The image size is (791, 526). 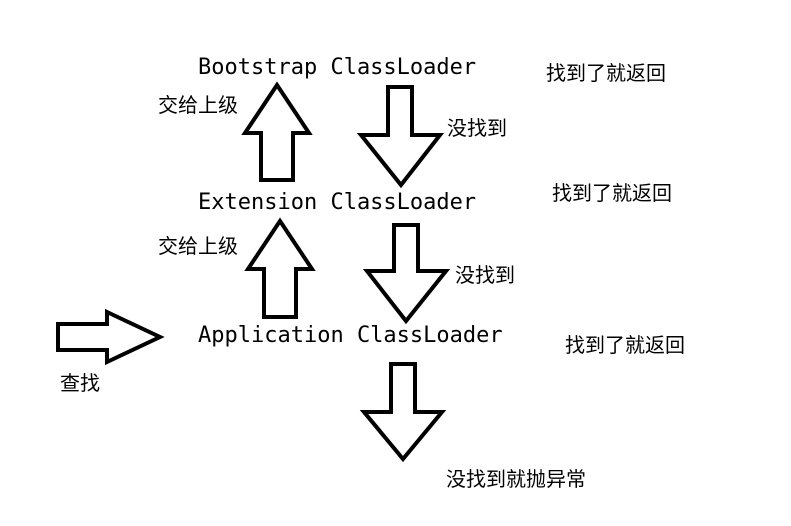 I want to click on not-found-label-2: 没找到, so click(x=485, y=275).